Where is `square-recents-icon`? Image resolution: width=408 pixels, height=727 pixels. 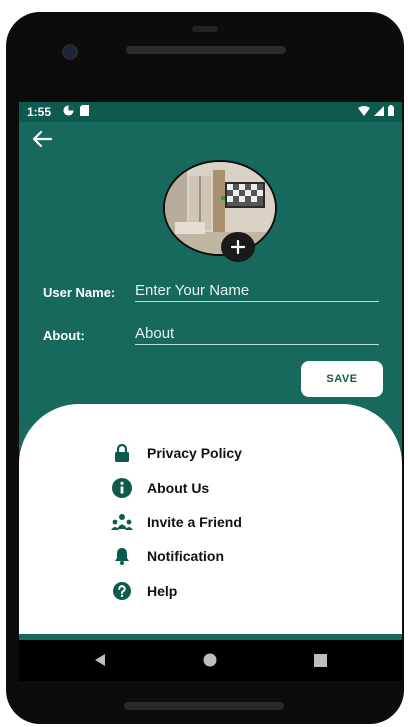
square-recents-icon is located at coordinates (320, 660).